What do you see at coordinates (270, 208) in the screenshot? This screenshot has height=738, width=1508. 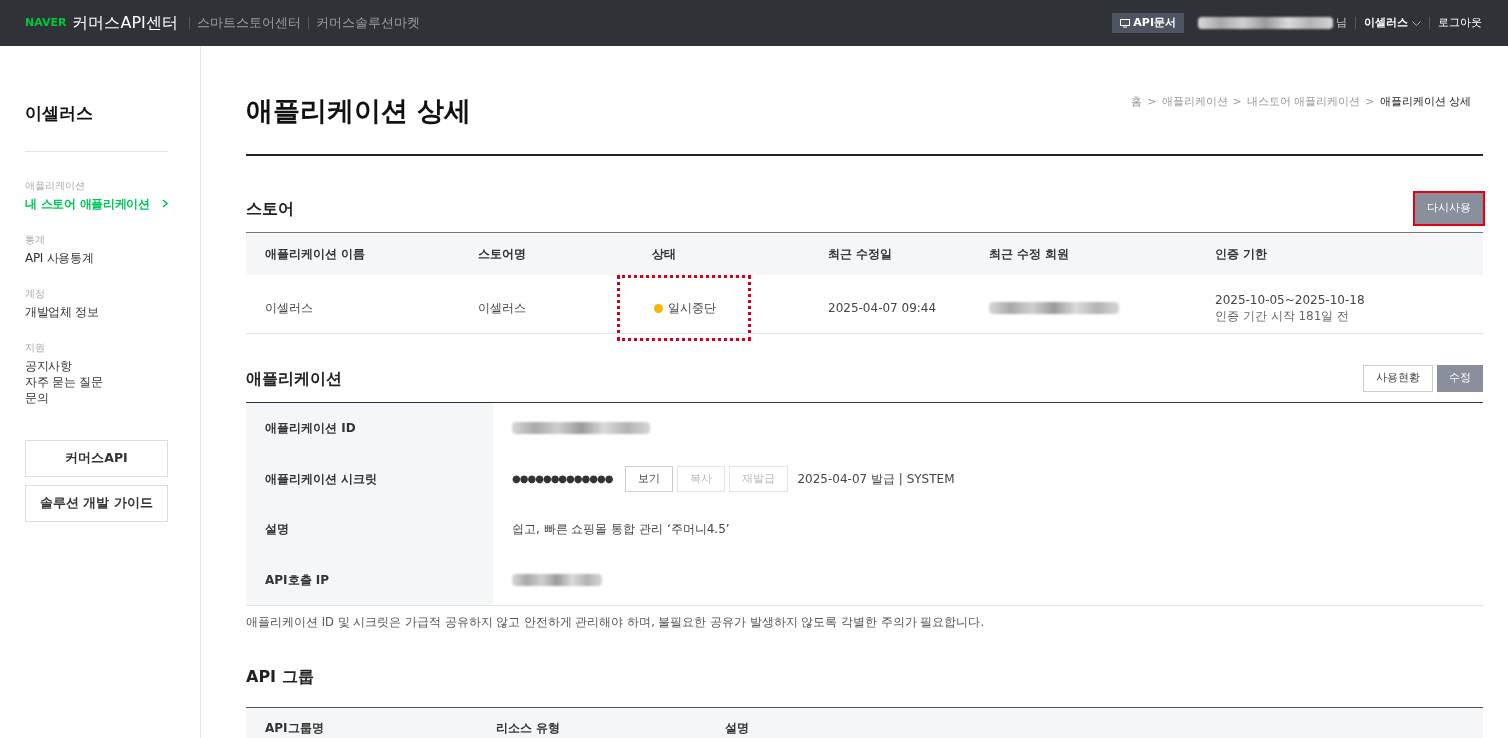 I see `section-title: 스토어` at bounding box center [270, 208].